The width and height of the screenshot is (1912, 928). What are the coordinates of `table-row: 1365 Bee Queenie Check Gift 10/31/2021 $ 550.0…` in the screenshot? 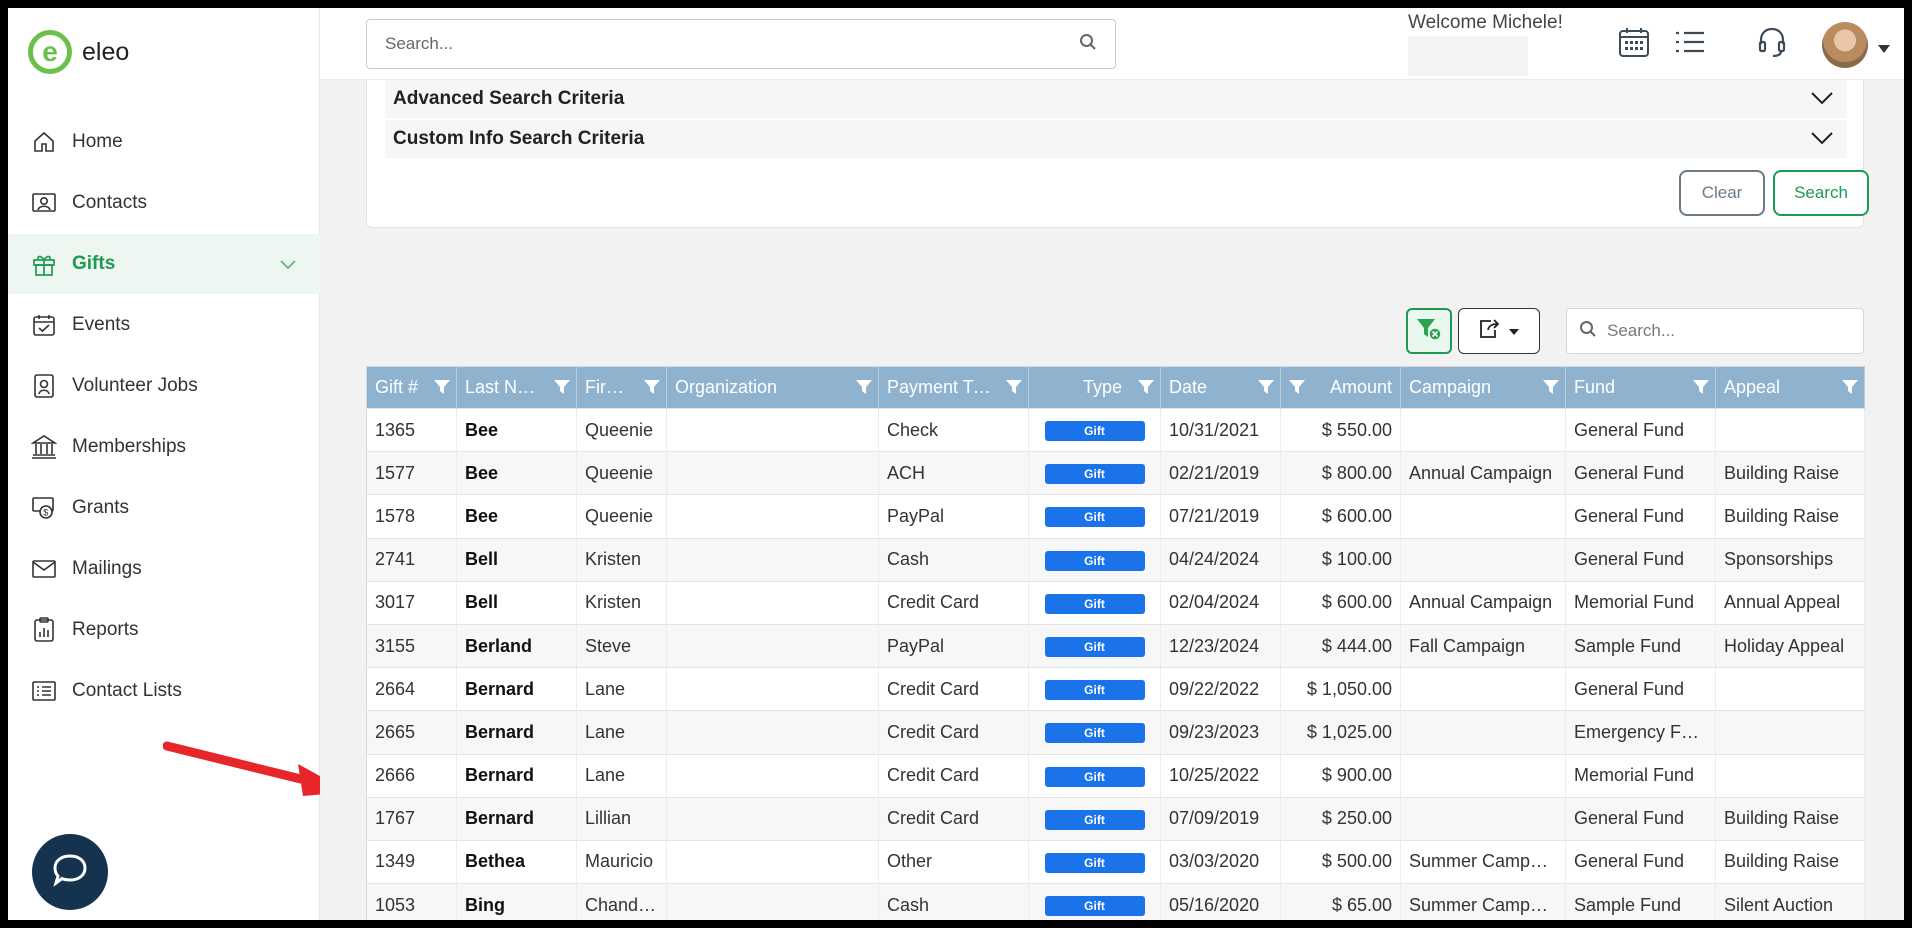 It's located at (1115, 429).